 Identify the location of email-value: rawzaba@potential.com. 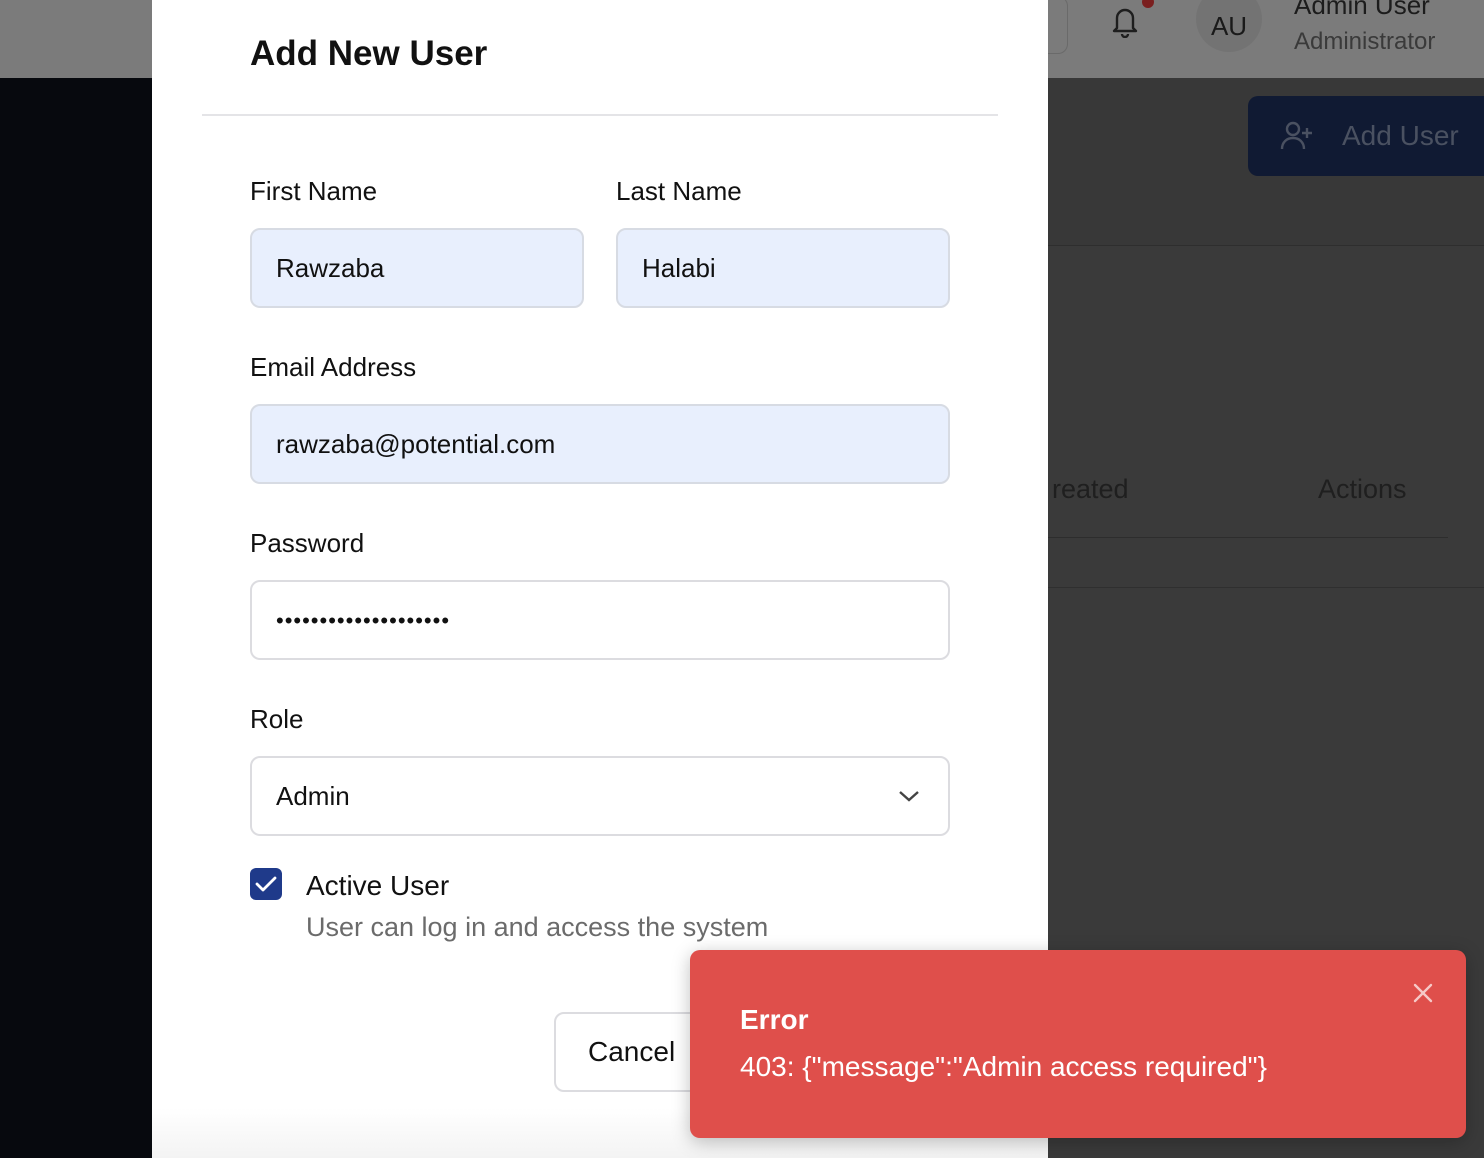
(416, 443).